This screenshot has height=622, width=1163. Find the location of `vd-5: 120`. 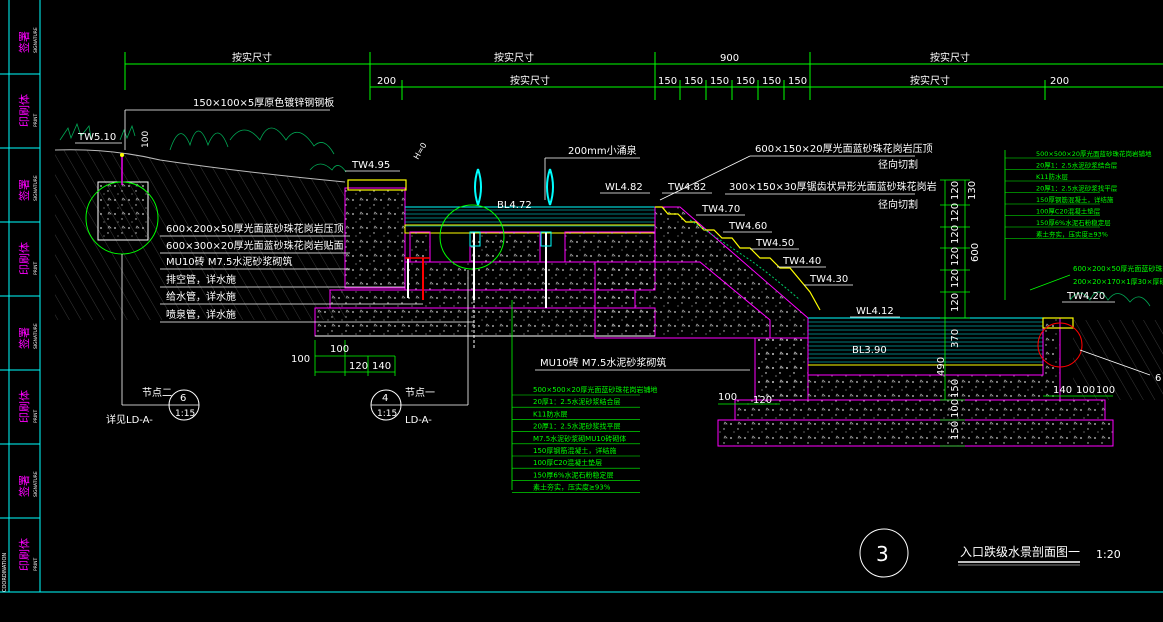

vd-5: 120 is located at coordinates (955, 256).